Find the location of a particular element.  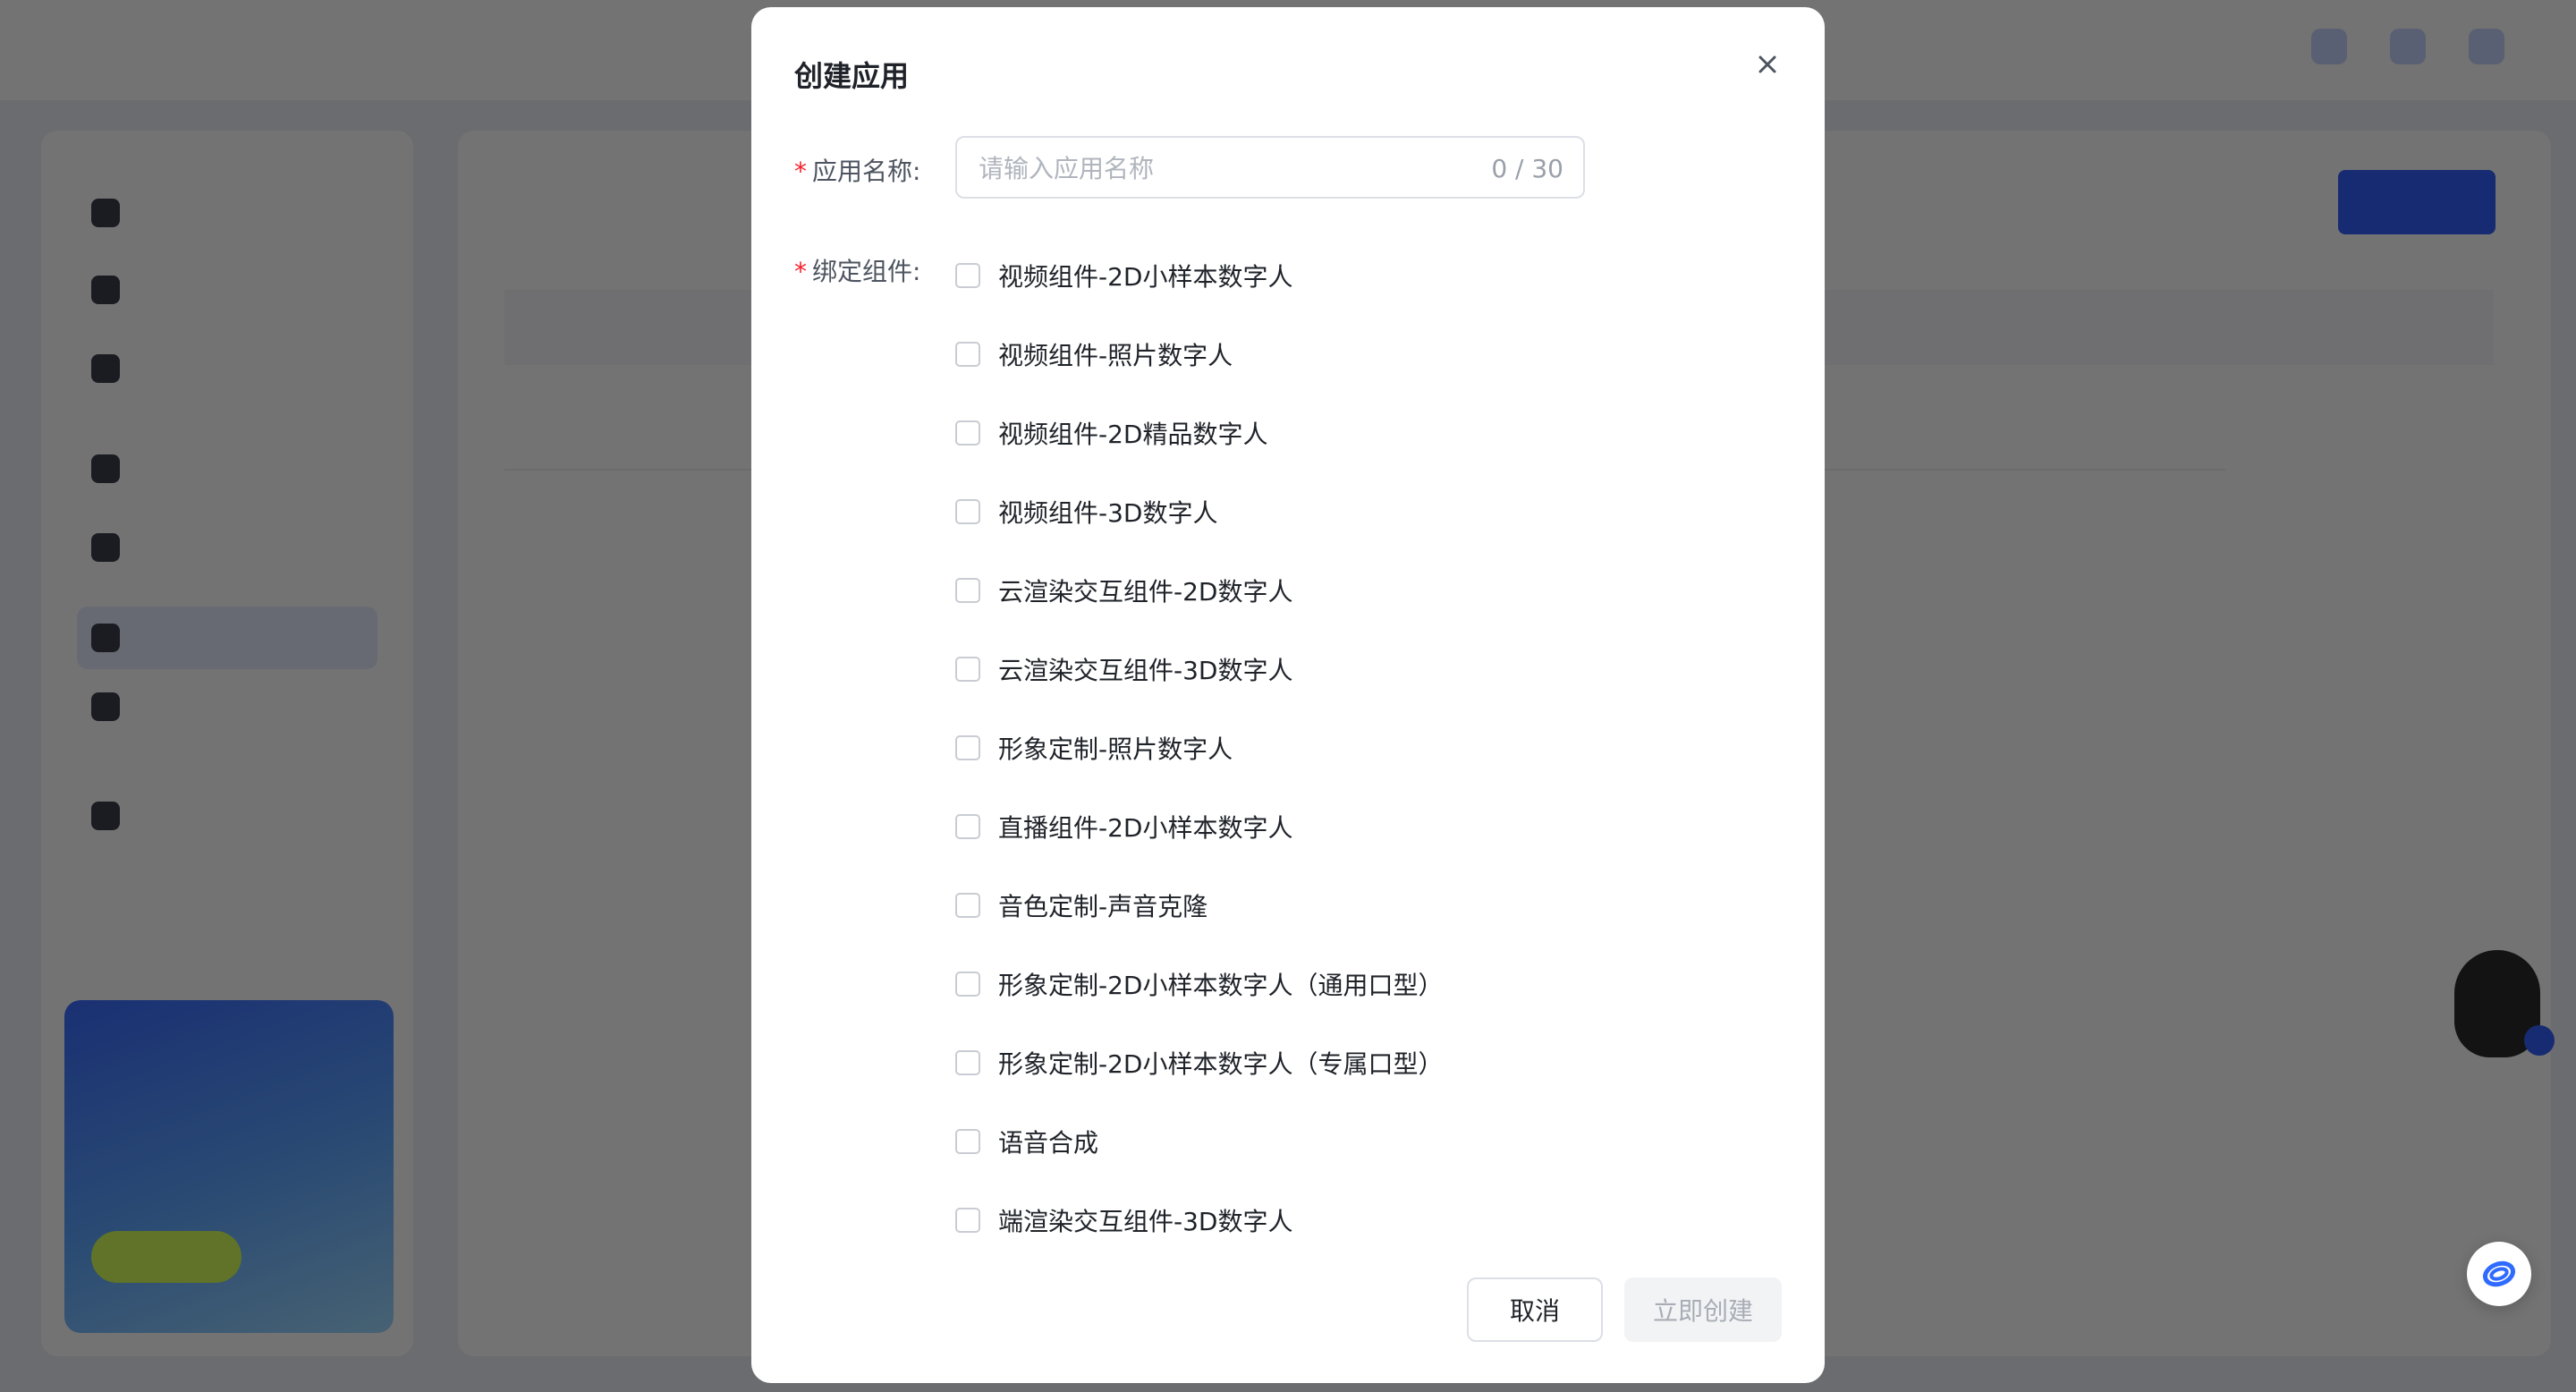

component-option-label: 云渲染交互组件-2D数字人 is located at coordinates (1145, 592).